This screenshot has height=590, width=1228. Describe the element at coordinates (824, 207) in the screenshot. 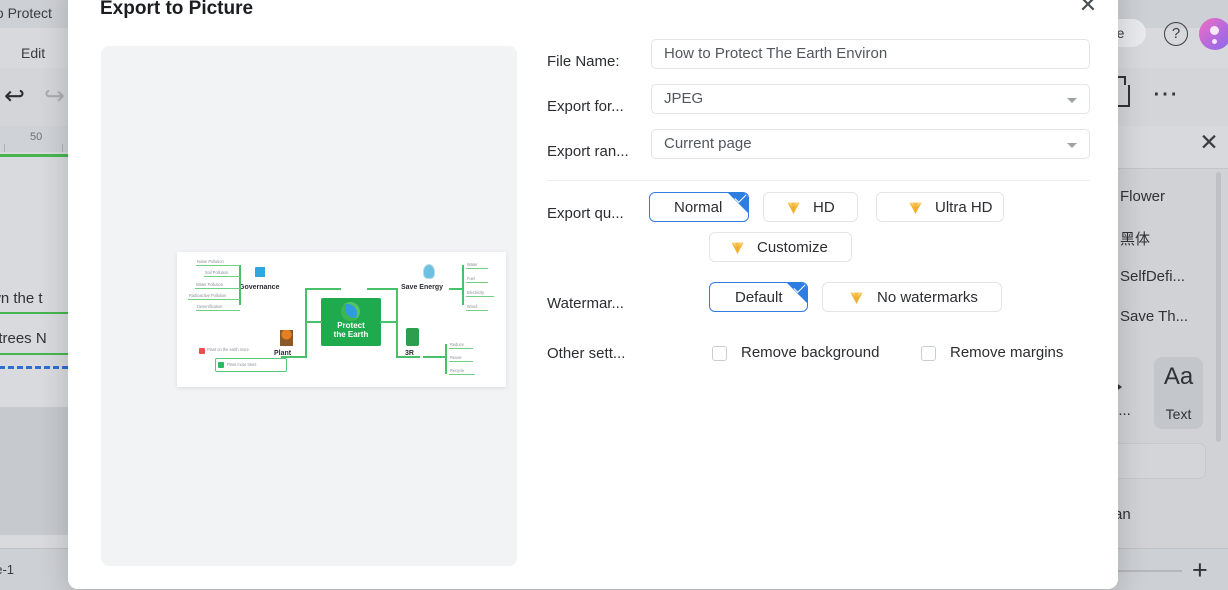

I see `quality-option-label: HD` at that location.